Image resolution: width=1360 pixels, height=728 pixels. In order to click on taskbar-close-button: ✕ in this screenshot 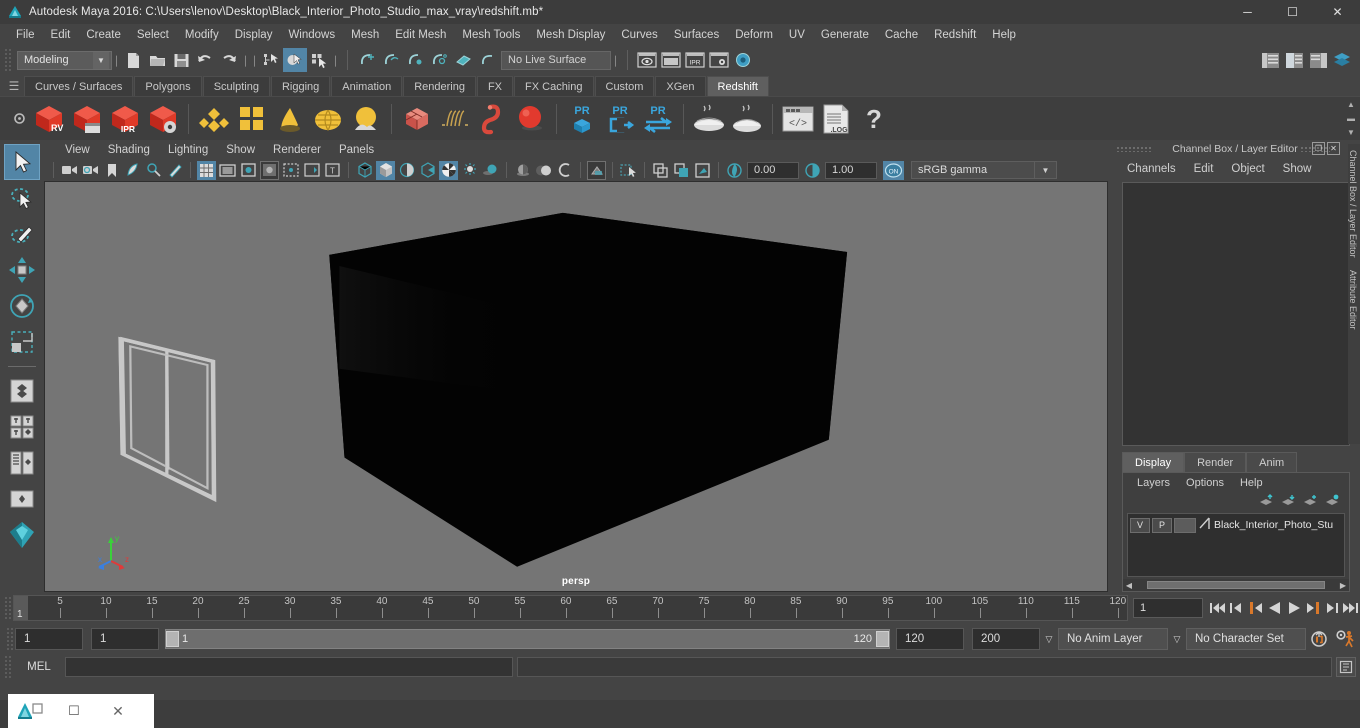, I will do `click(118, 711)`.